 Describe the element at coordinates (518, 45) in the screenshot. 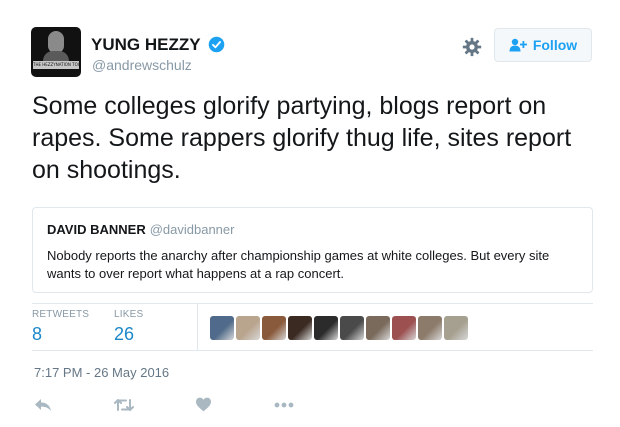

I see `person-plus-icon` at that location.